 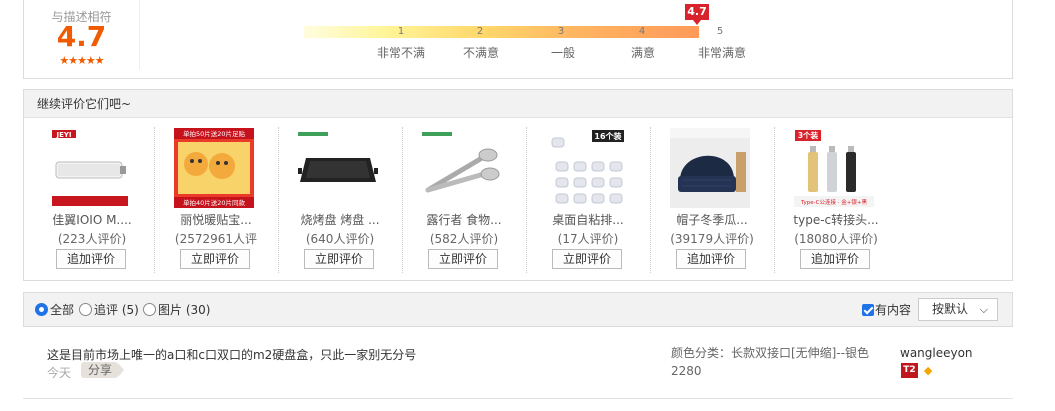 I want to click on checkbox-label: 有内容, so click(x=893, y=310).